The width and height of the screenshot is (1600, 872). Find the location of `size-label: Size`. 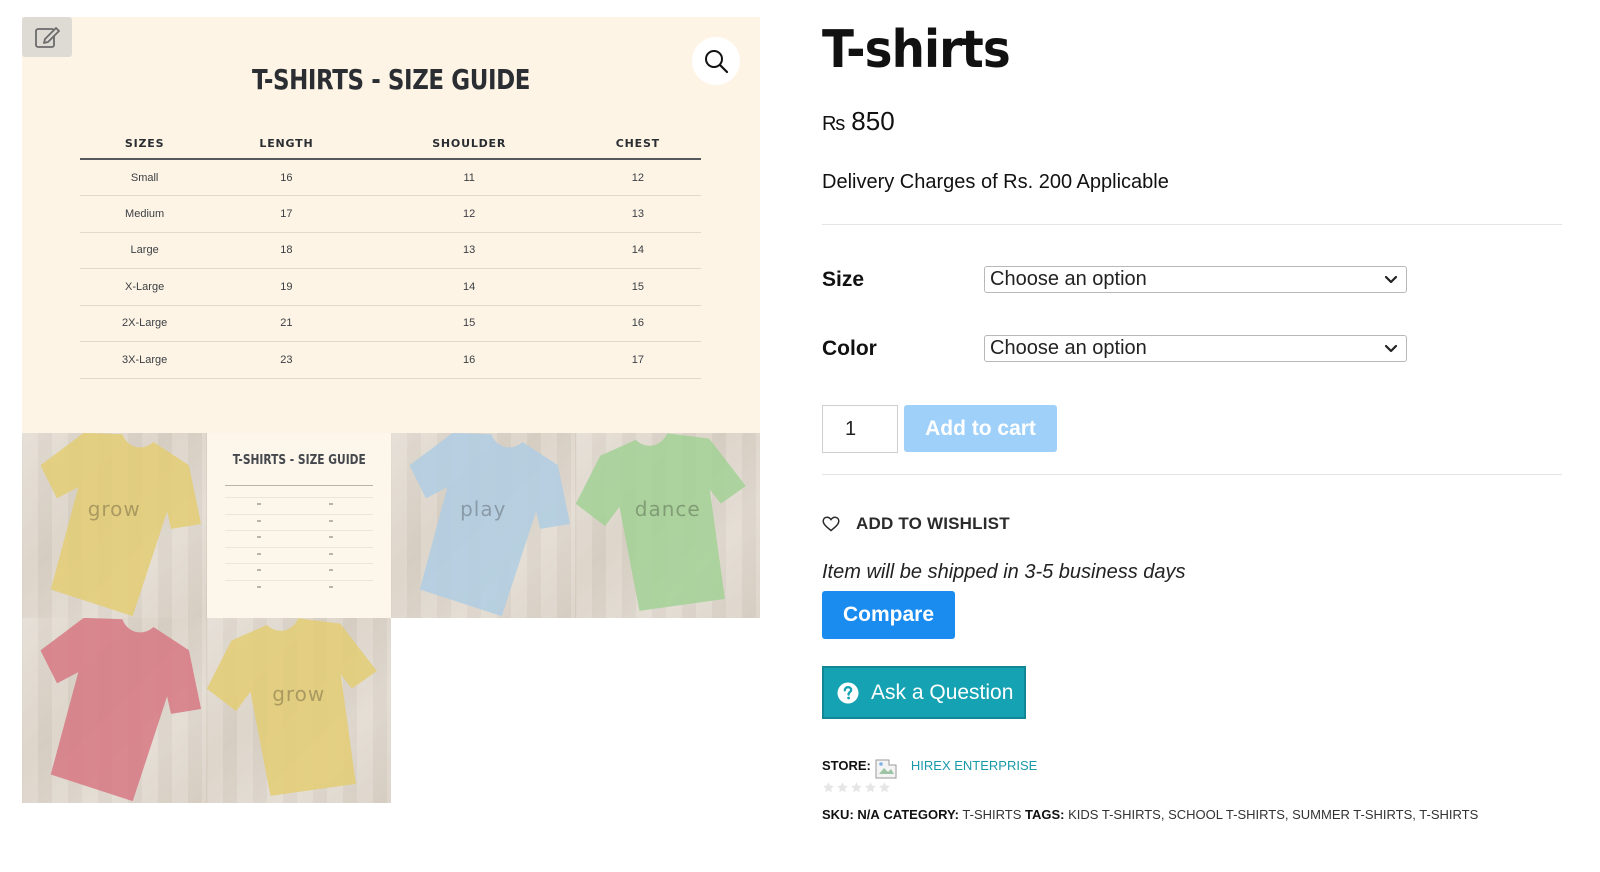

size-label: Size is located at coordinates (843, 279).